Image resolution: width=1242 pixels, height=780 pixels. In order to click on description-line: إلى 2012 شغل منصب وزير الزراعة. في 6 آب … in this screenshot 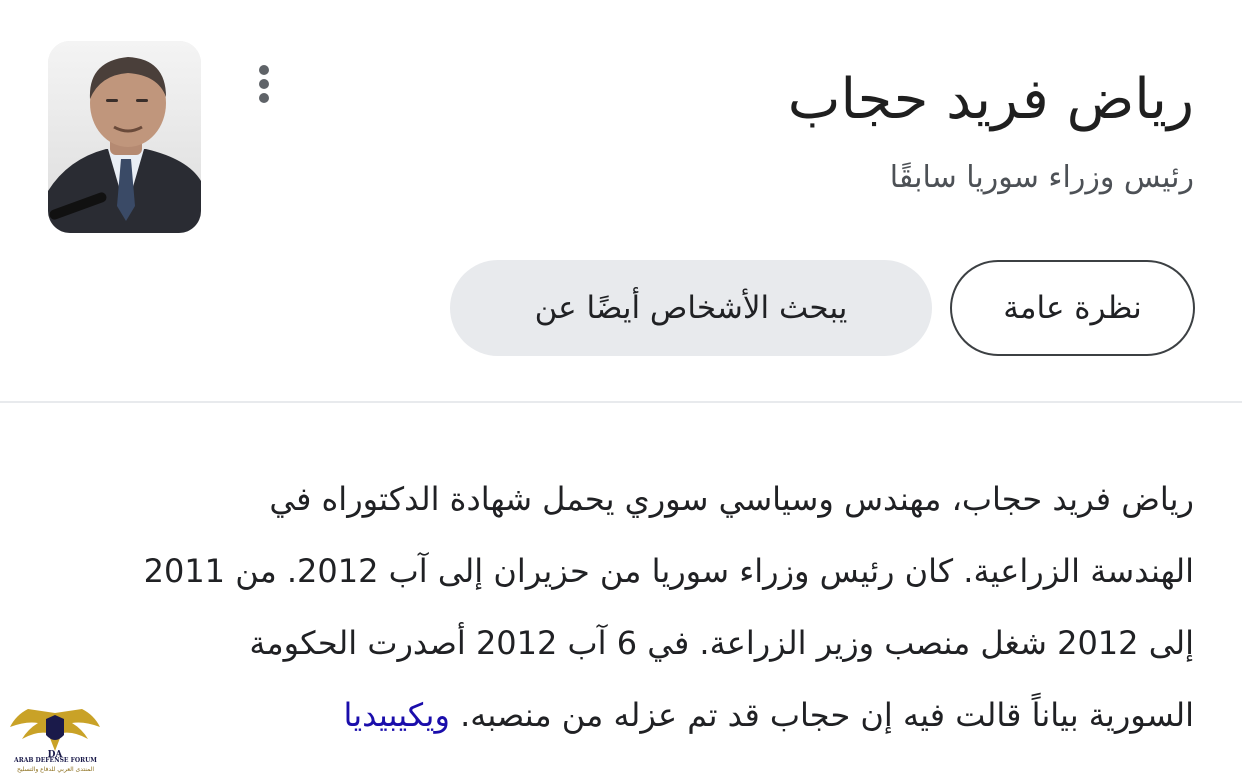, I will do `click(721, 643)`.